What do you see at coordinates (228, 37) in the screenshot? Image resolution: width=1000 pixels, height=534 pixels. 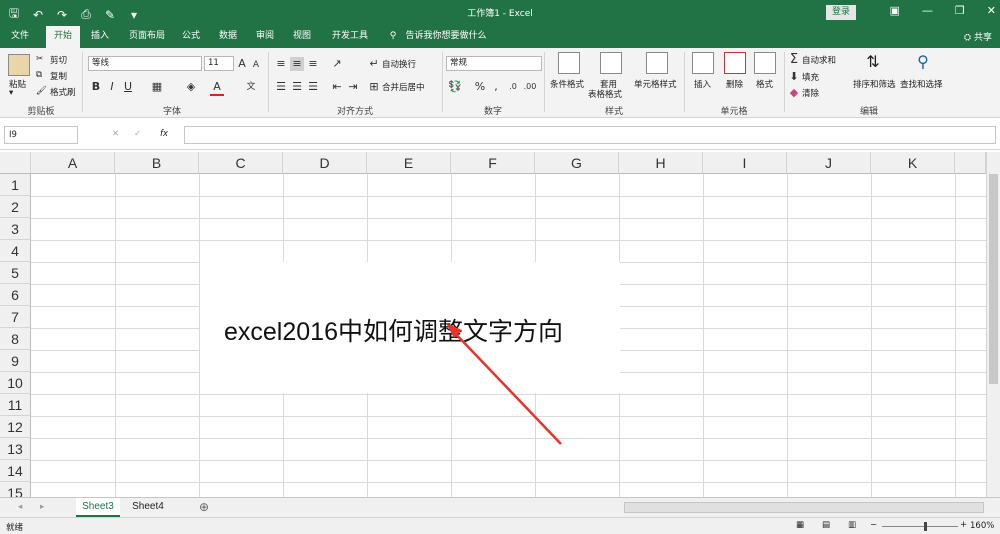 I see `tab-data: 数据` at bounding box center [228, 37].